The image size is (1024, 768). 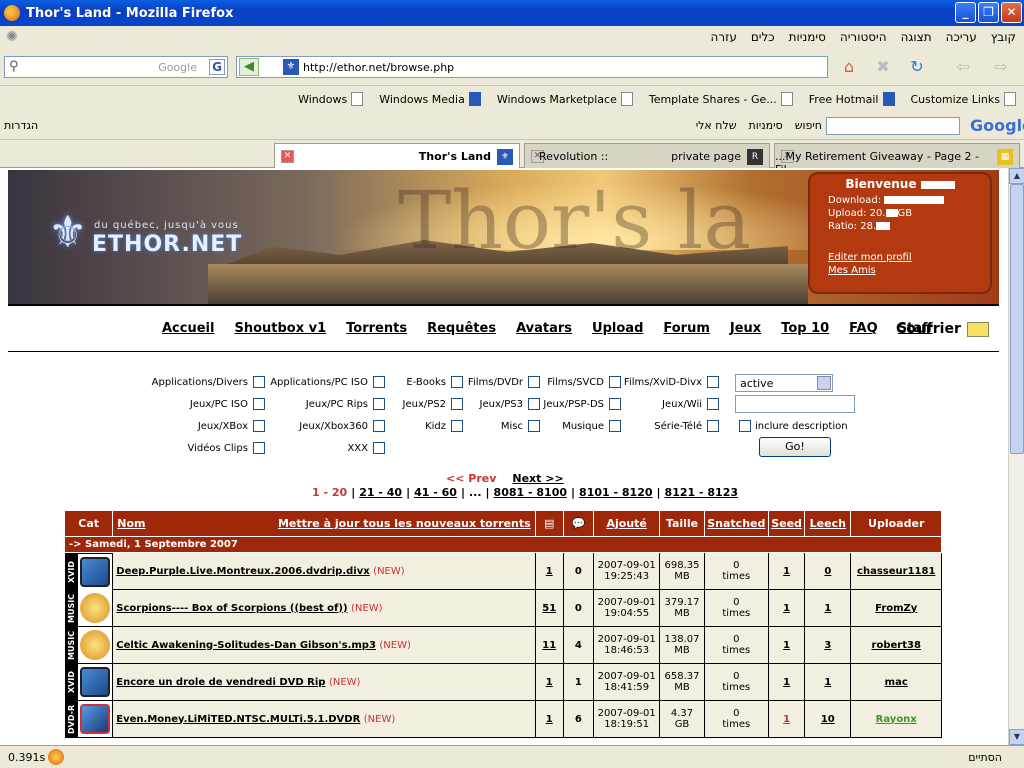 What do you see at coordinates (537, 478) in the screenshot?
I see `next-link: Next >>` at bounding box center [537, 478].